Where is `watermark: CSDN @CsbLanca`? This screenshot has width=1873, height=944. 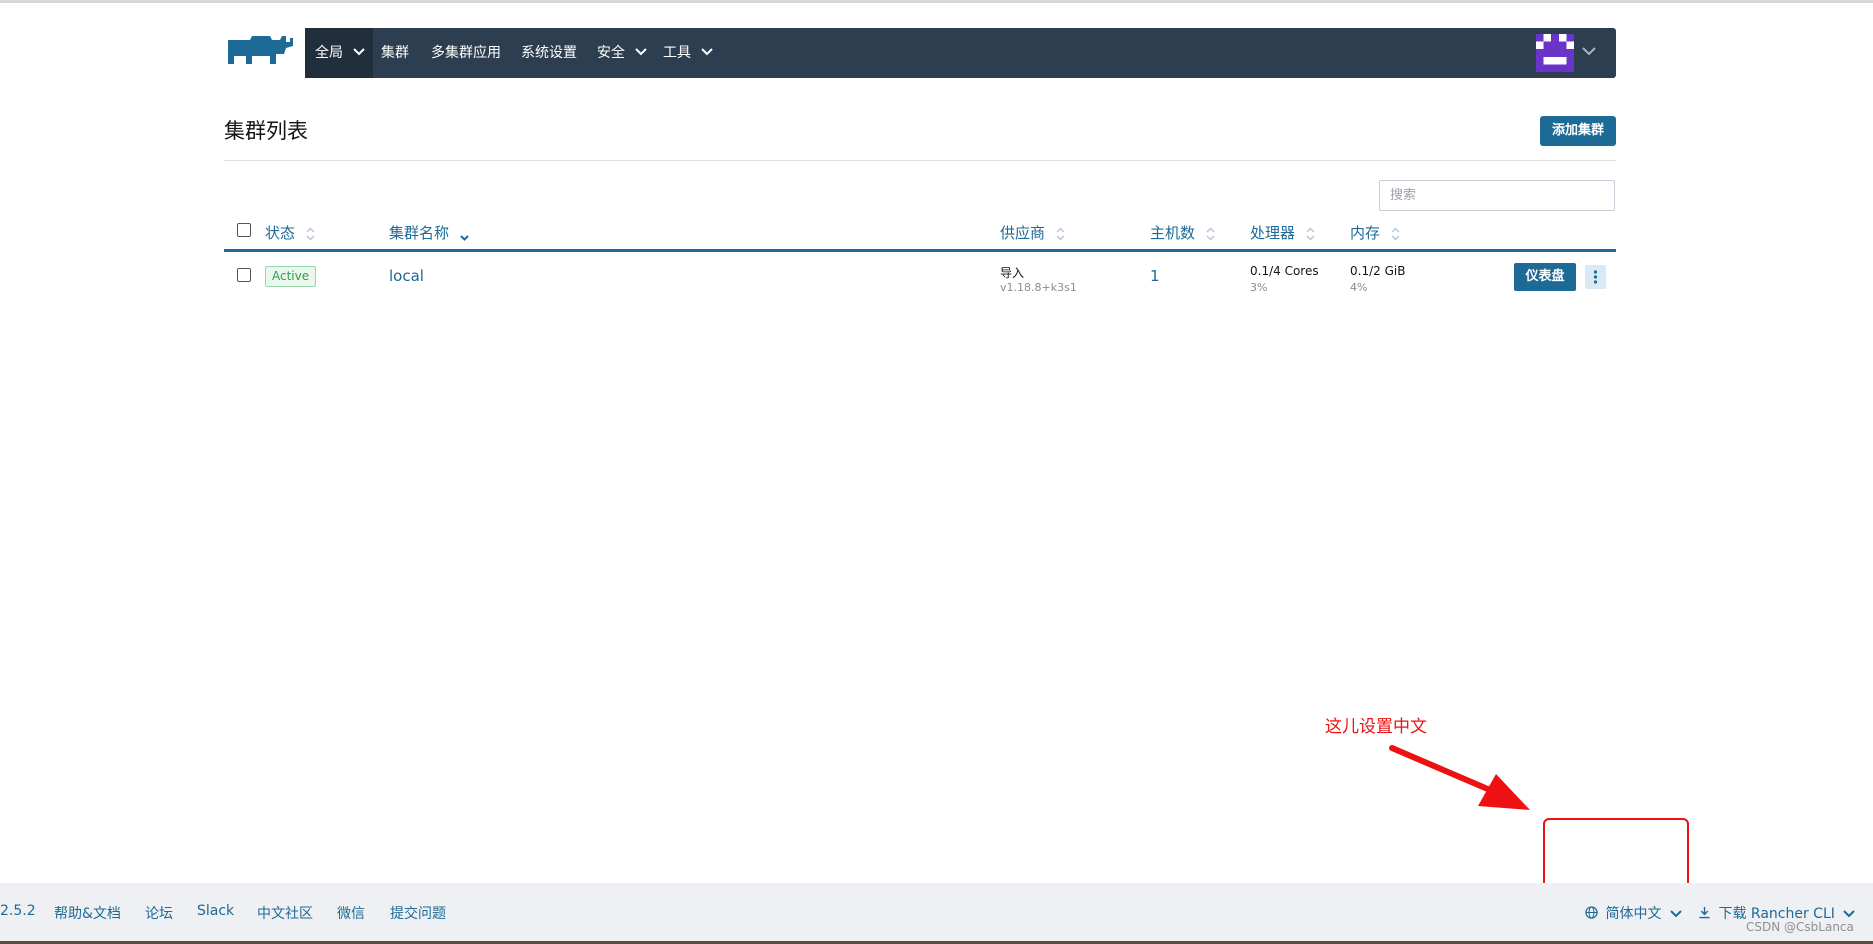 watermark: CSDN @CsbLanca is located at coordinates (1800, 927).